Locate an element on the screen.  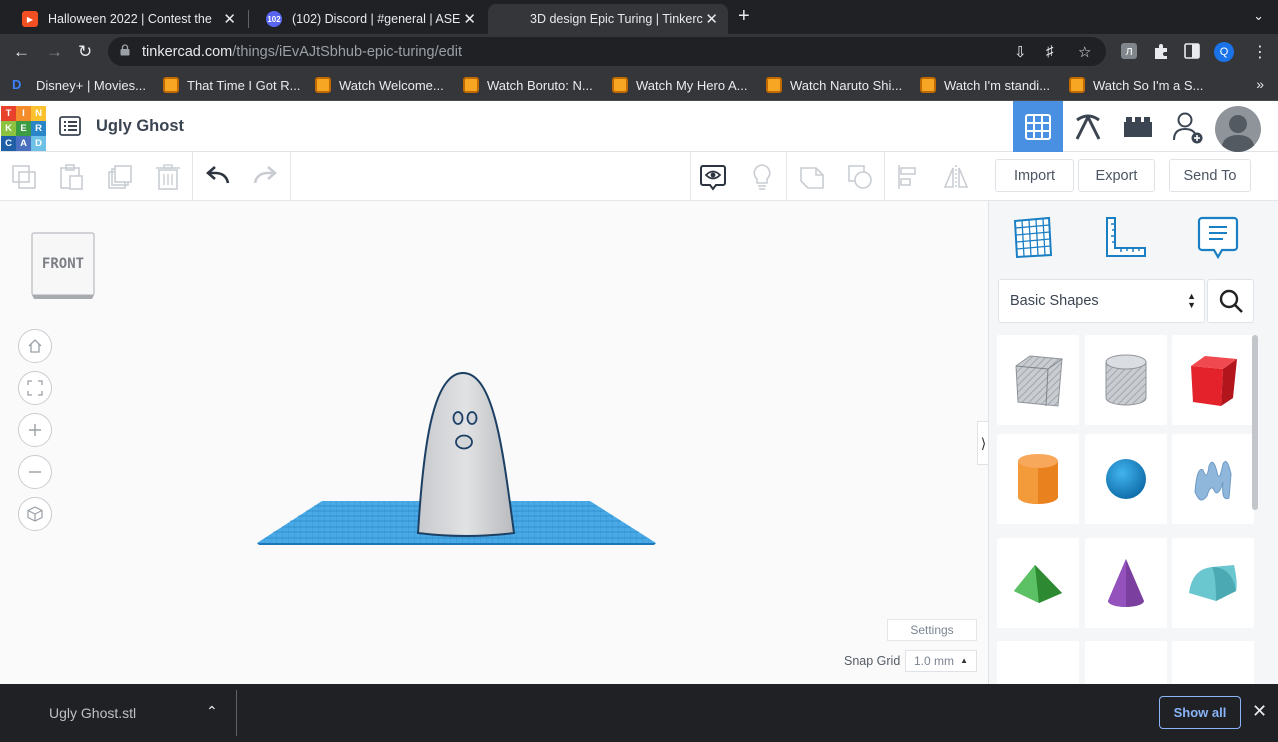
shape-pyramid is located at coordinates (1213, 662).